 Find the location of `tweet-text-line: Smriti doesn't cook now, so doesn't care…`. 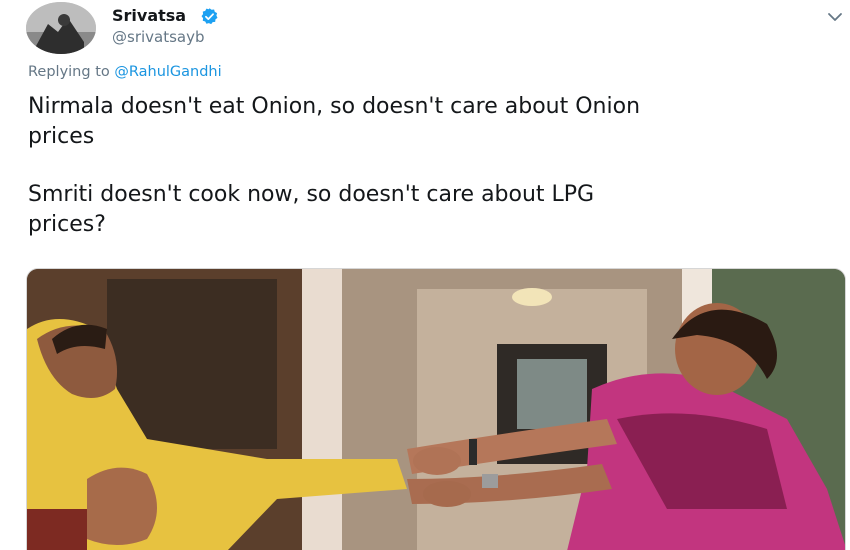

tweet-text-line: Smriti doesn't cook now, so doesn't care… is located at coordinates (311, 194).